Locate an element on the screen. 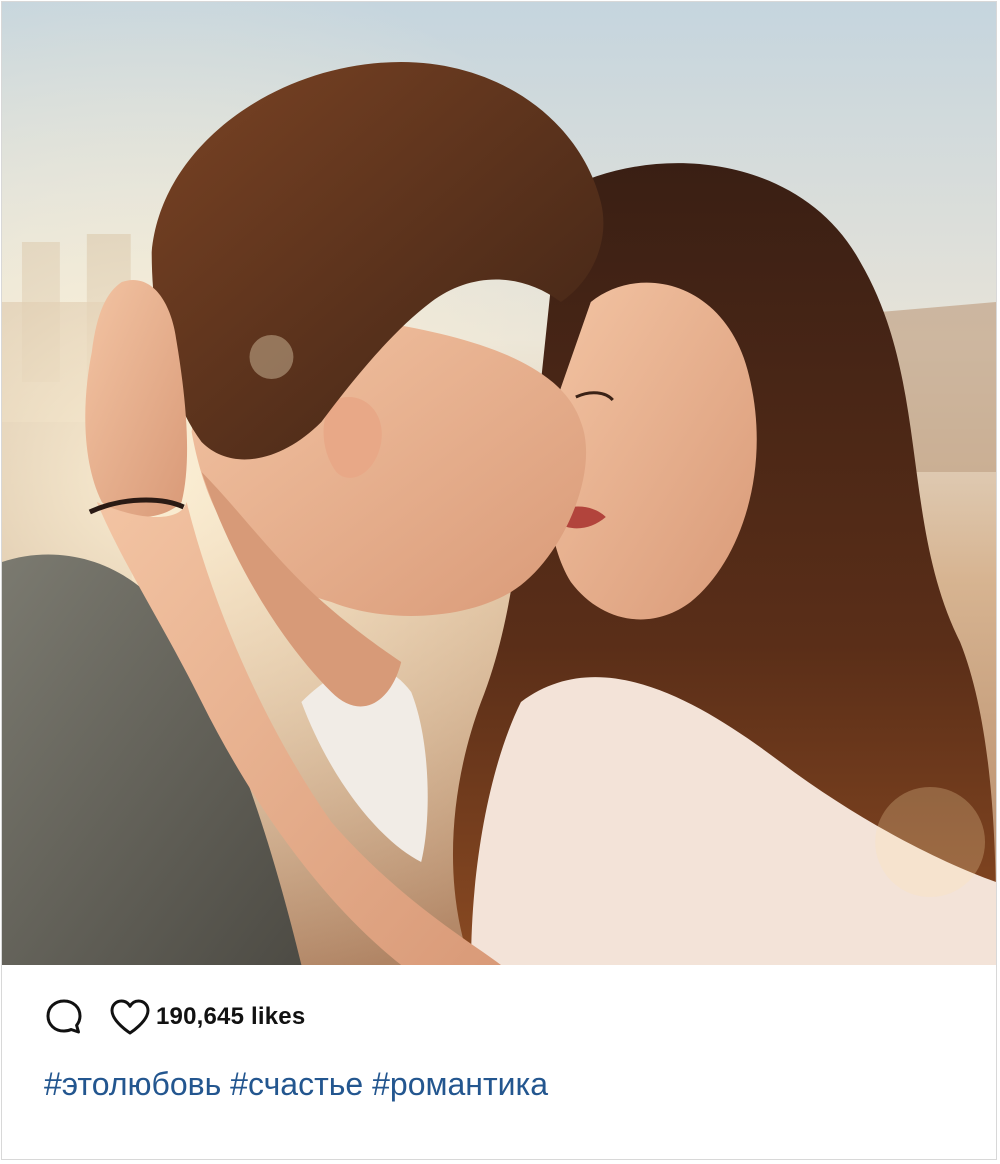 The width and height of the screenshot is (1000, 1164). heart-icon is located at coordinates (130, 1017).